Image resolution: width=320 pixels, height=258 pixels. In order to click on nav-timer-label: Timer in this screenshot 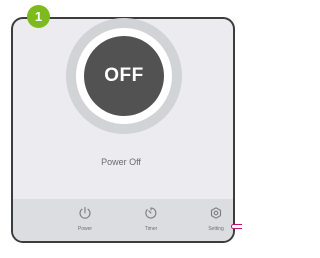, I will do `click(151, 229)`.